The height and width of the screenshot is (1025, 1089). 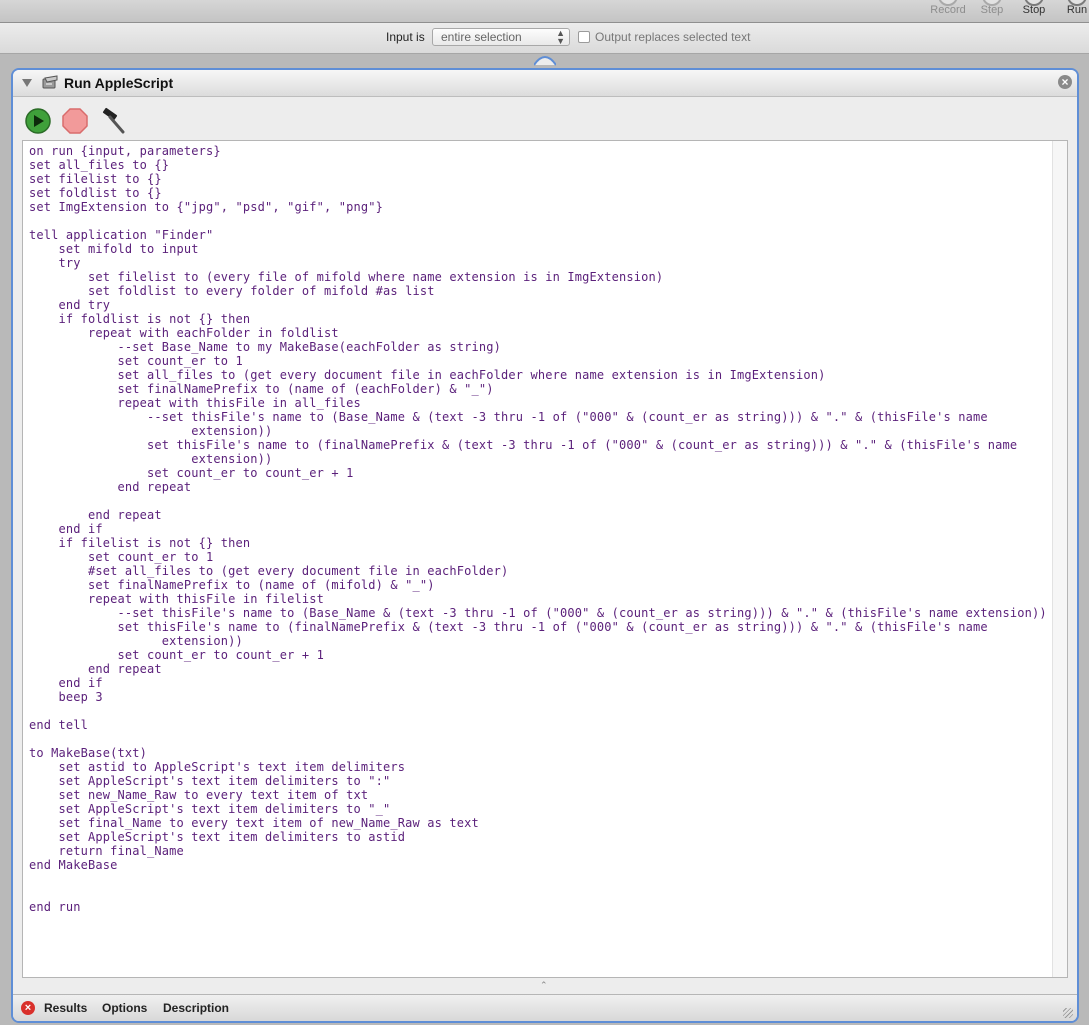 What do you see at coordinates (405, 37) in the screenshot?
I see `input-is-label: Input is` at bounding box center [405, 37].